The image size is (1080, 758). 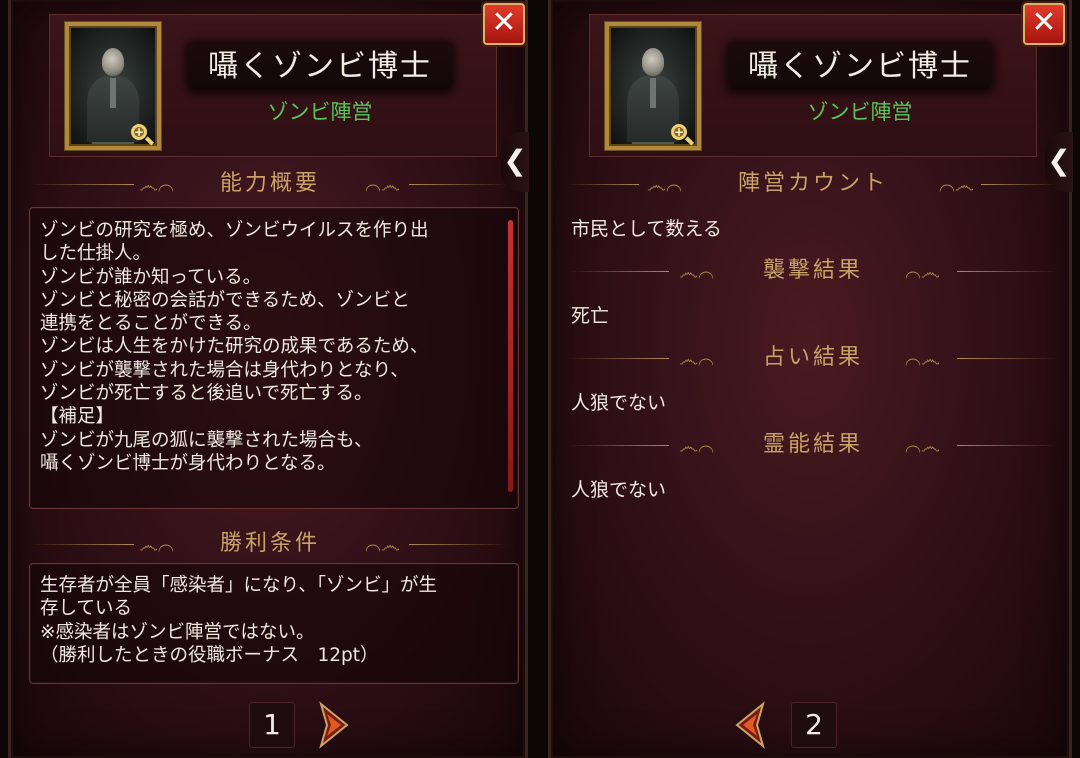 What do you see at coordinates (646, 229) in the screenshot?
I see `section-value: 市民として数える` at bounding box center [646, 229].